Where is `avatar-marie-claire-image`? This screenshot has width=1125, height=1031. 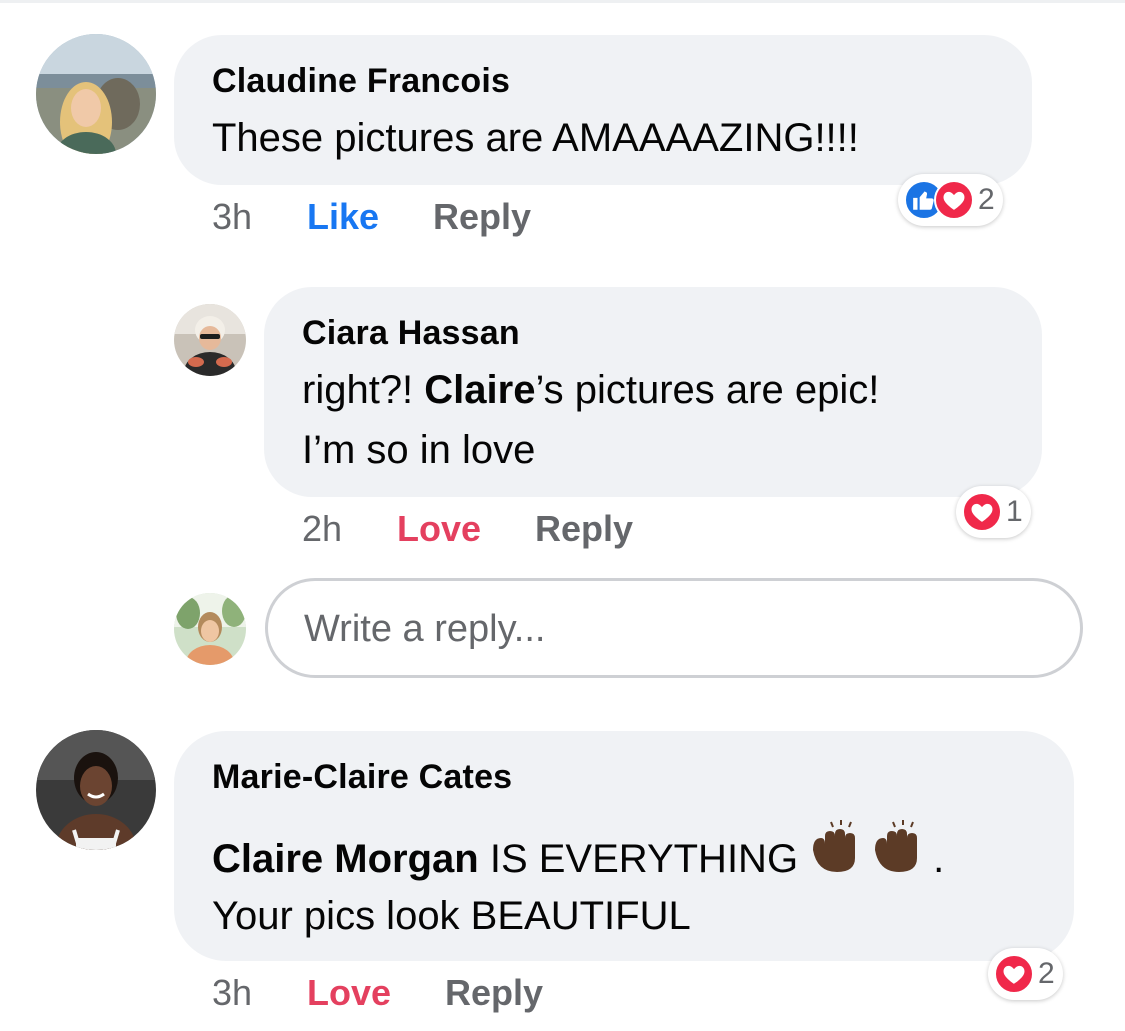
avatar-marie-claire-image is located at coordinates (96, 790).